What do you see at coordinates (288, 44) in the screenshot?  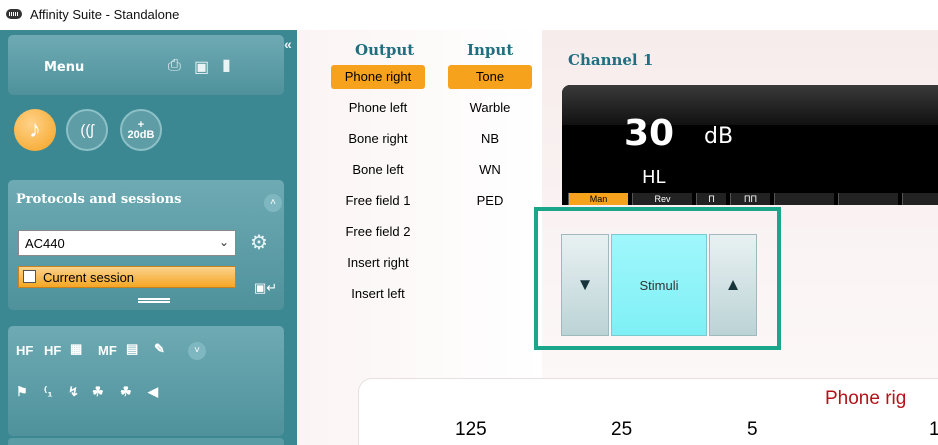 I see `collapse-panel-button: «` at bounding box center [288, 44].